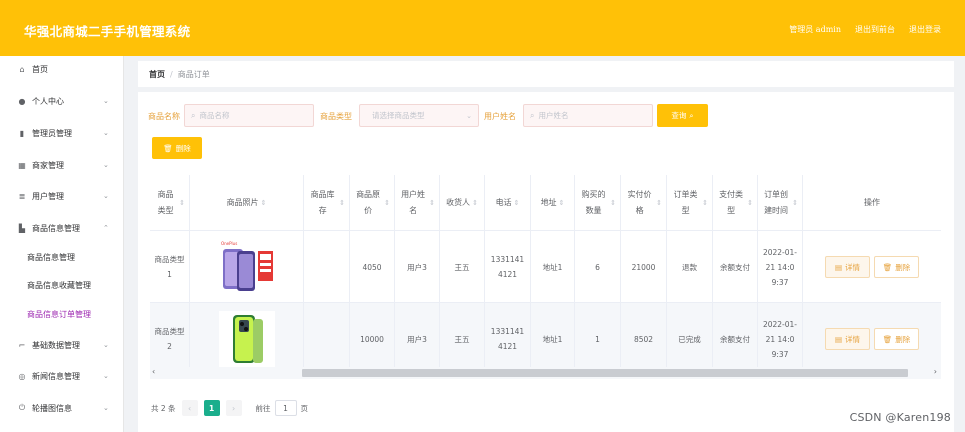 This screenshot has height=432, width=965. What do you see at coordinates (62, 257) in the screenshot?
I see `sidebar-subitem-goods-manage: 商品信息管理` at bounding box center [62, 257].